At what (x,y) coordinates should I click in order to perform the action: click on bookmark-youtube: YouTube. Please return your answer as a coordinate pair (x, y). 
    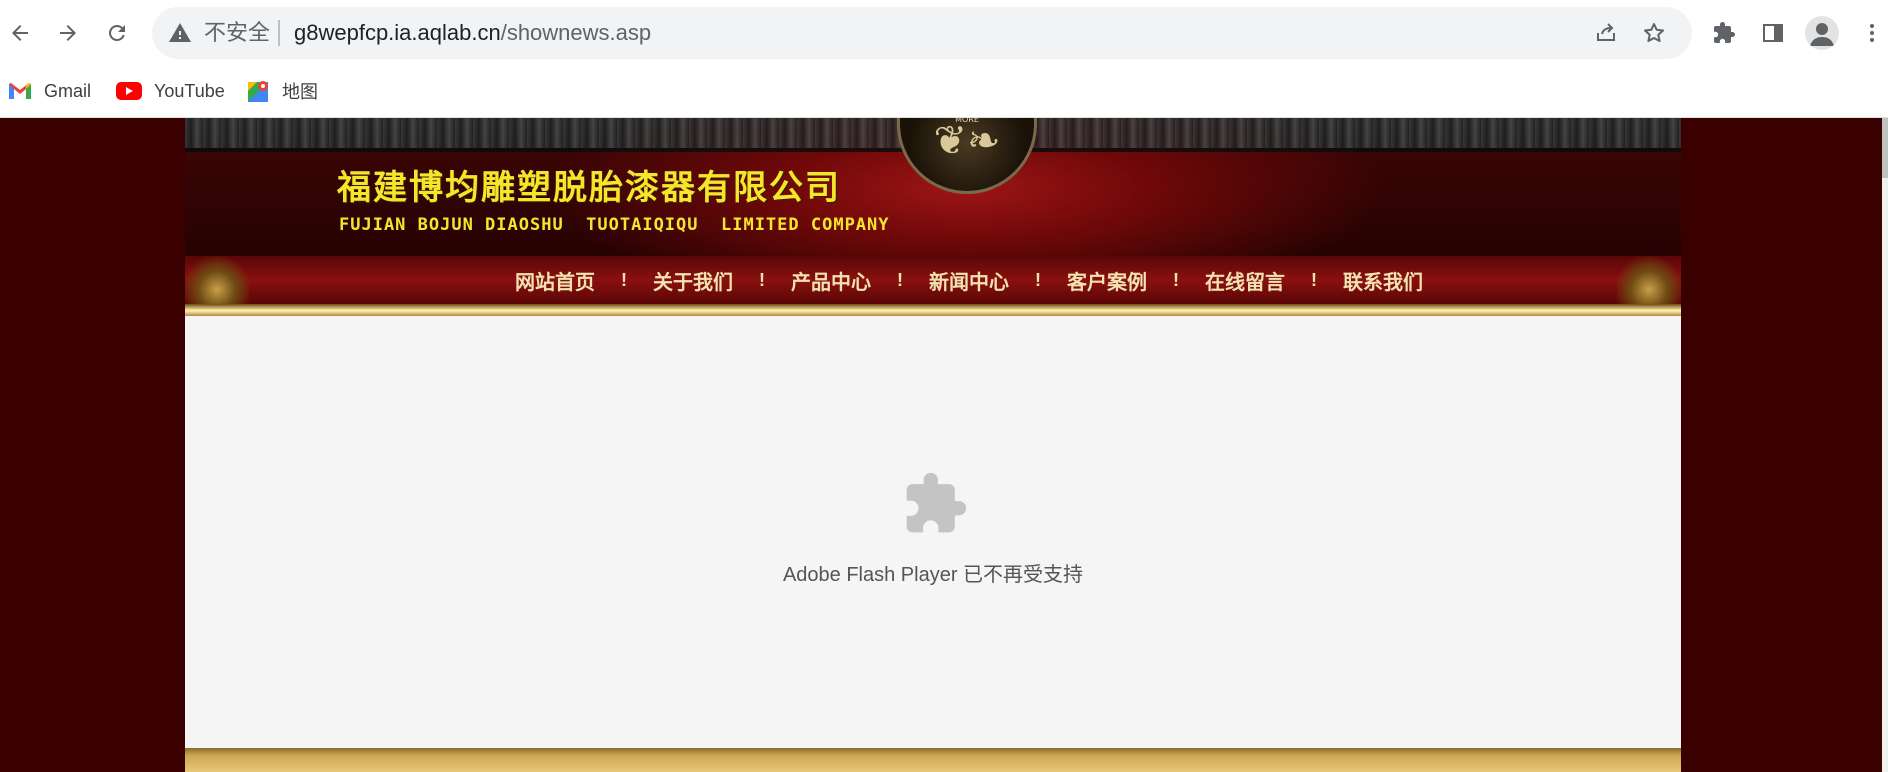
    Looking at the image, I should click on (170, 91).